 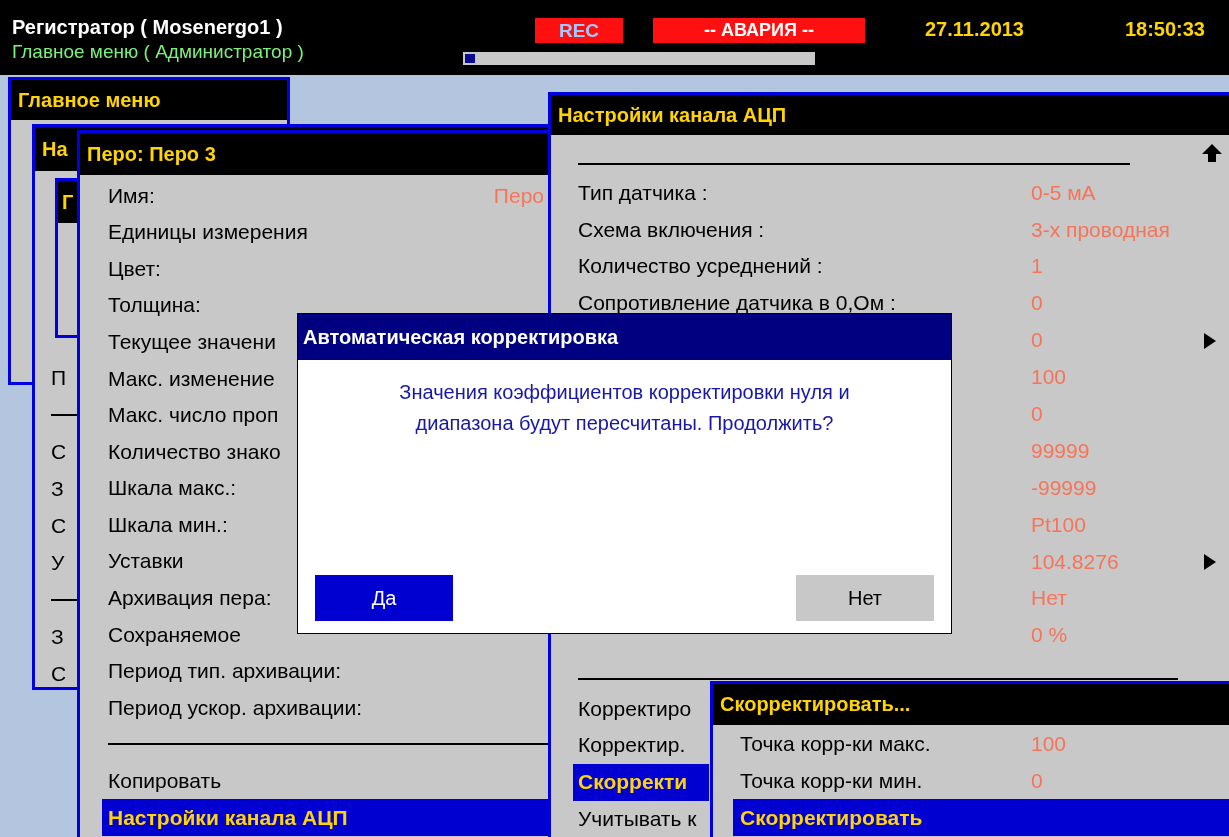 What do you see at coordinates (325, 707) in the screenshot?
I see `menu-item: Период ускор. архивации:` at bounding box center [325, 707].